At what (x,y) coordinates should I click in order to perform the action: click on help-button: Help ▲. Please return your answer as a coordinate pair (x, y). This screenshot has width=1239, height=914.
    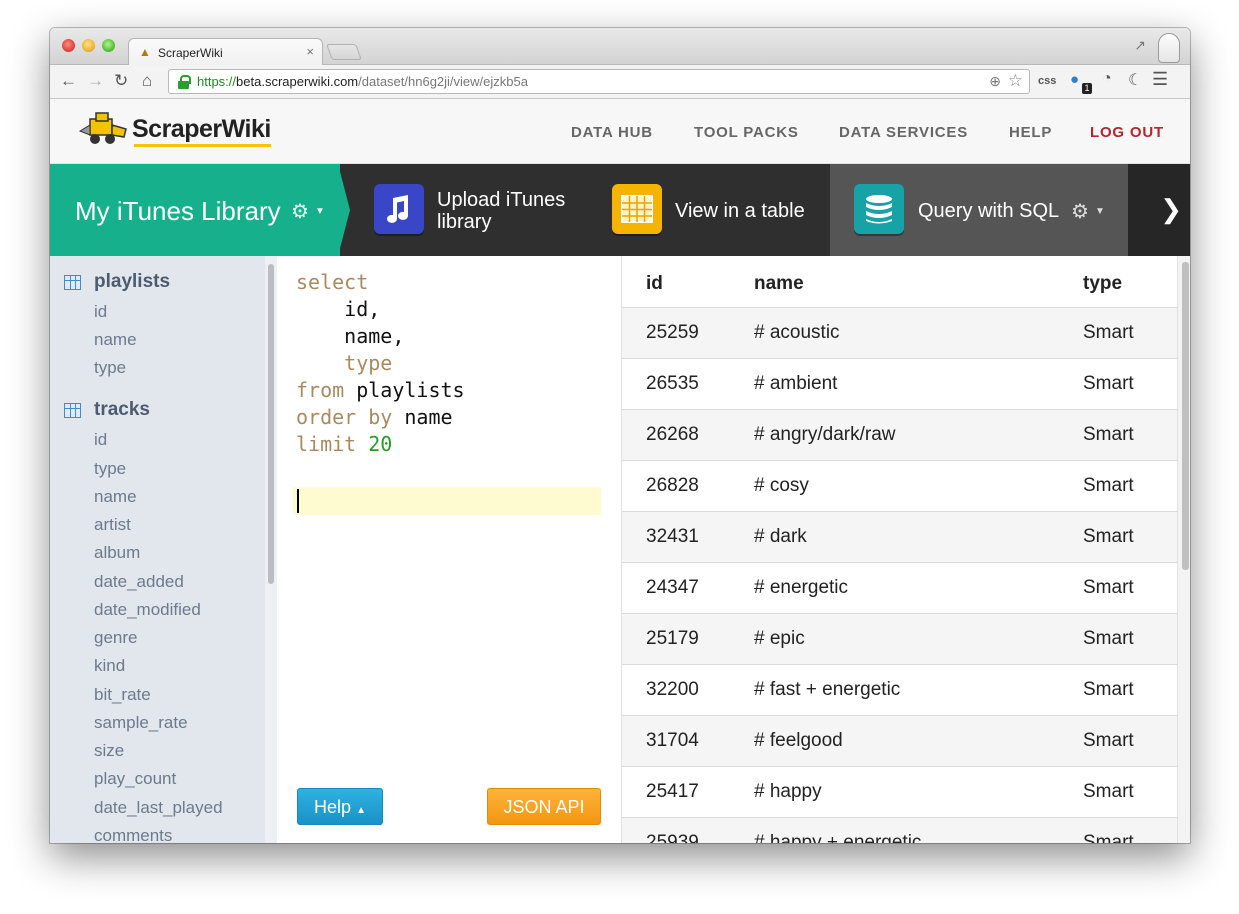
    Looking at the image, I should click on (340, 806).